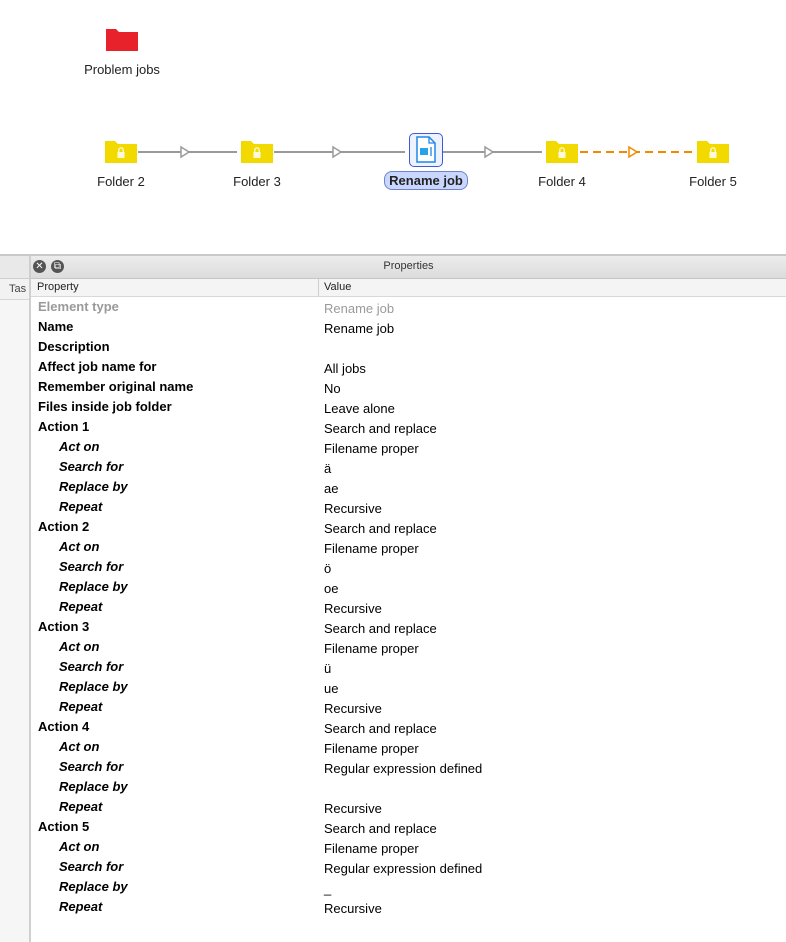 This screenshot has height=942, width=786. I want to click on property-row: Affect job name for All jobs, so click(408, 368).